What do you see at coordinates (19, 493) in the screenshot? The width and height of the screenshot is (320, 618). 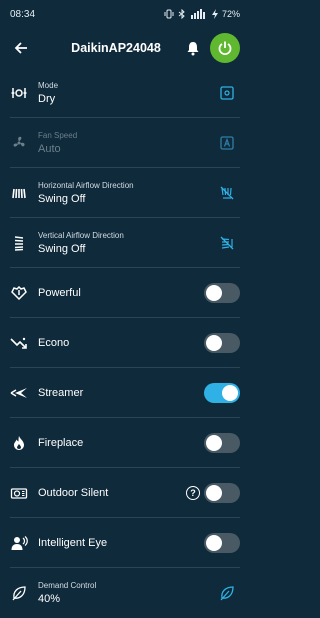 I see `outdoor-unit-icon` at bounding box center [19, 493].